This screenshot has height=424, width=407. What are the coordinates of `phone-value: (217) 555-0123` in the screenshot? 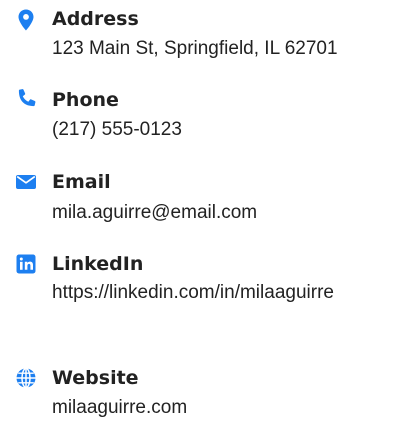 It's located at (117, 129).